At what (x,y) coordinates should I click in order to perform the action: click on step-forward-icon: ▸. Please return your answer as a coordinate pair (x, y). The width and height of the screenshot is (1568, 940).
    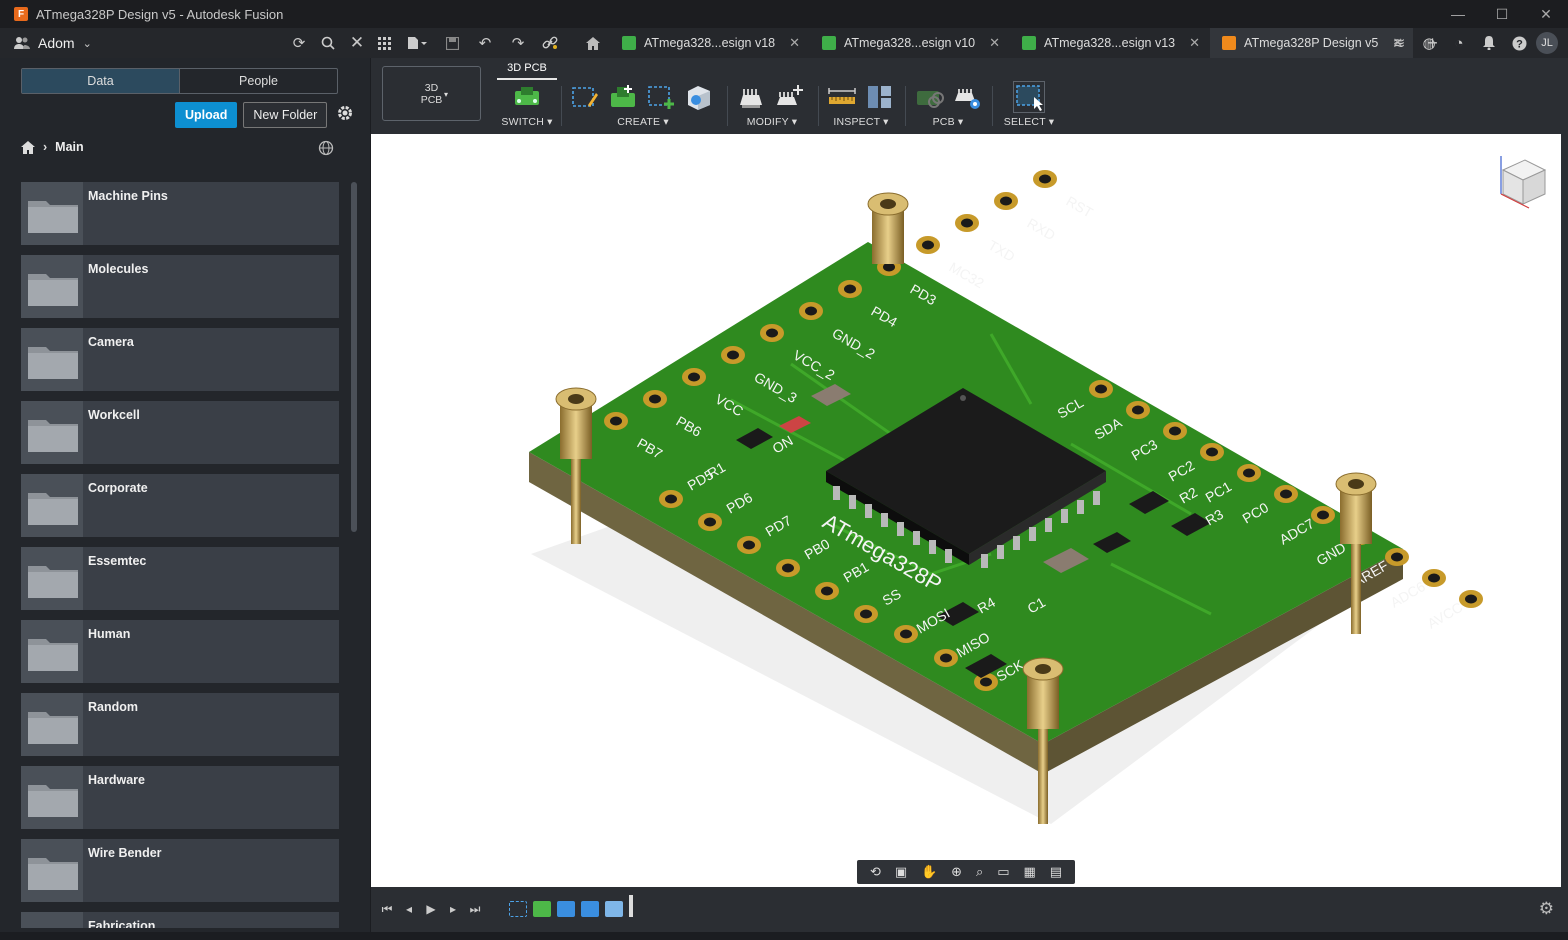
    Looking at the image, I should click on (453, 909).